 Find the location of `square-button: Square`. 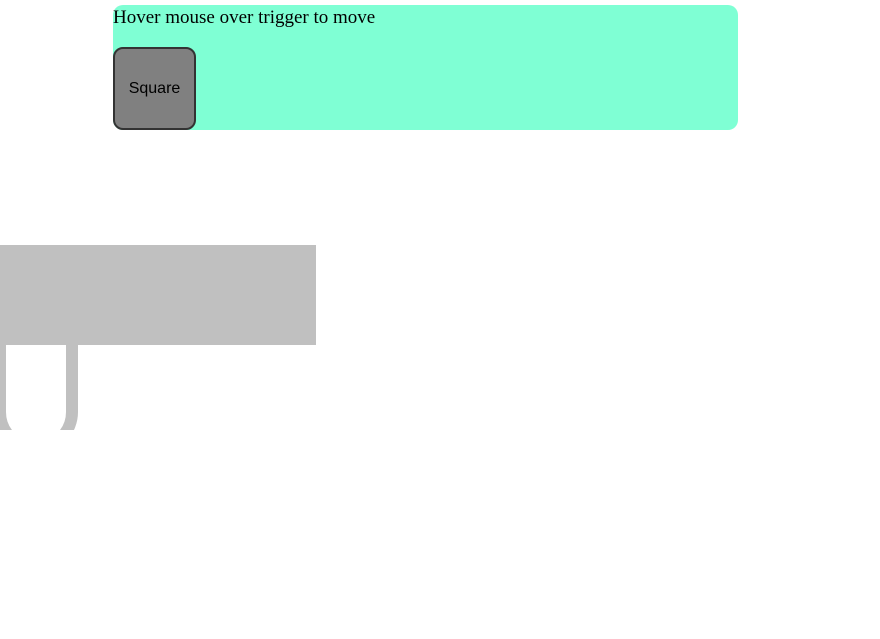

square-button: Square is located at coordinates (154, 88).